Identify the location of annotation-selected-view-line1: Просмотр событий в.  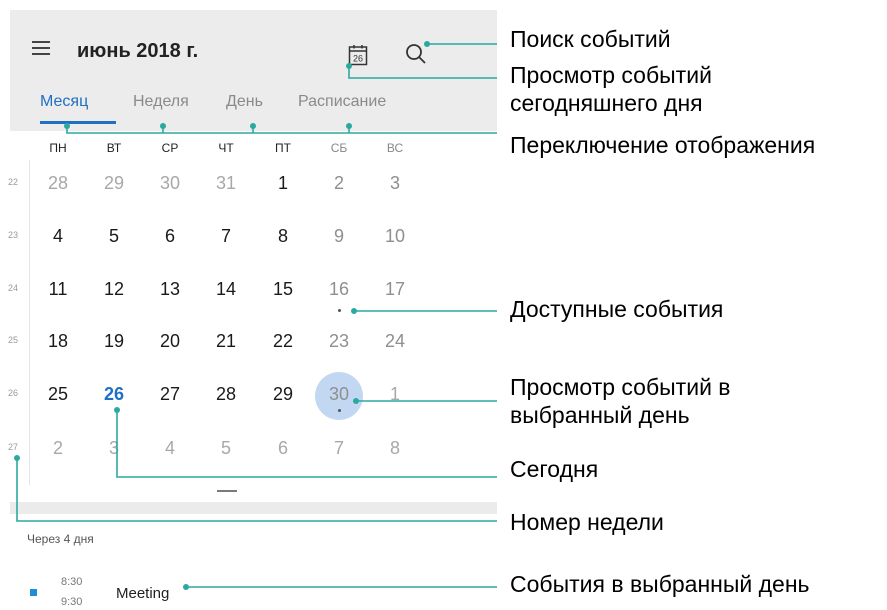
(620, 387).